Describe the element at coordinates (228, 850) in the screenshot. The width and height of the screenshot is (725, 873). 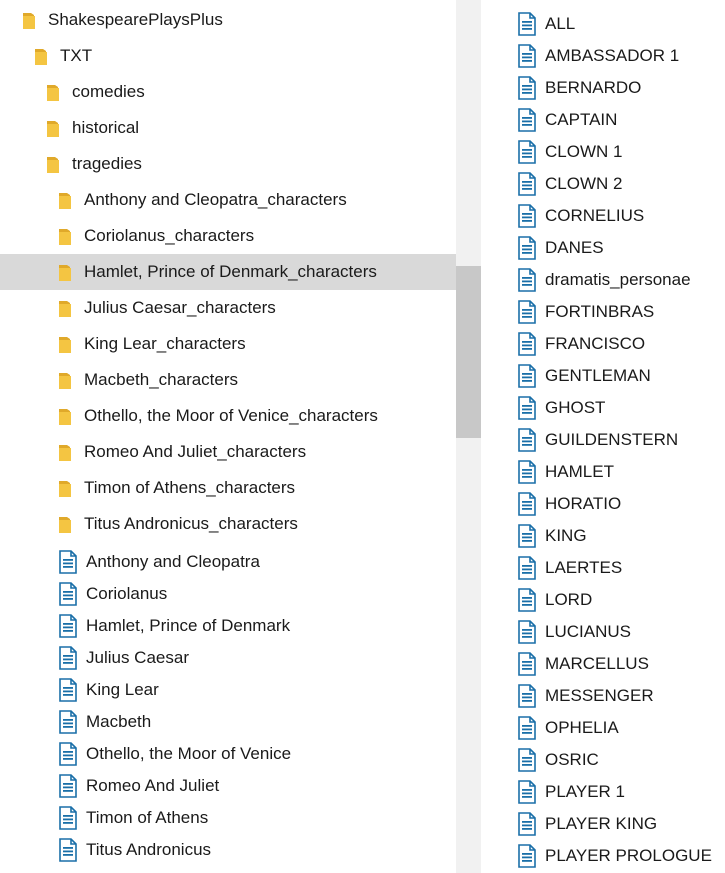
I see `tree-item-play-file: Titus Andronicus` at that location.